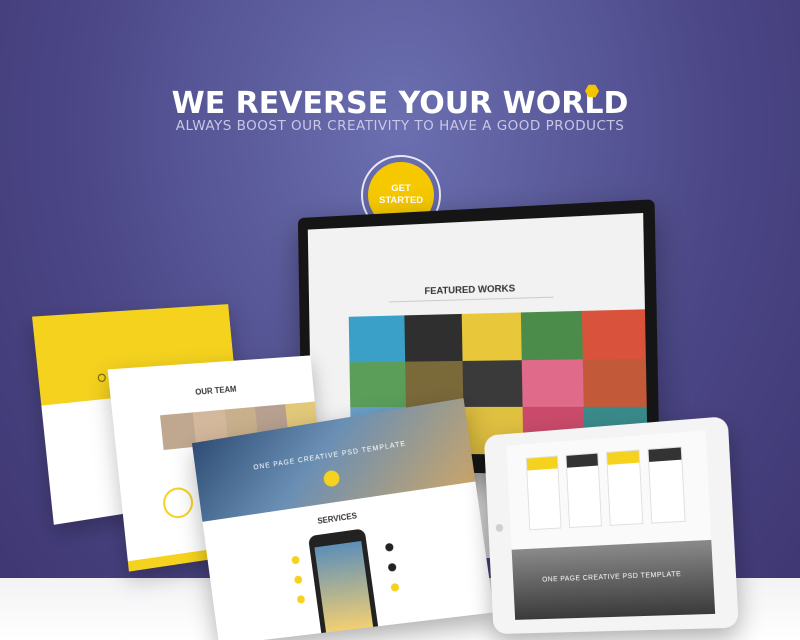 This screenshot has height=640, width=800. I want to click on tablet-screen: ONE PAGE CREATIVE PSD TEMPLATE, so click(610, 525).